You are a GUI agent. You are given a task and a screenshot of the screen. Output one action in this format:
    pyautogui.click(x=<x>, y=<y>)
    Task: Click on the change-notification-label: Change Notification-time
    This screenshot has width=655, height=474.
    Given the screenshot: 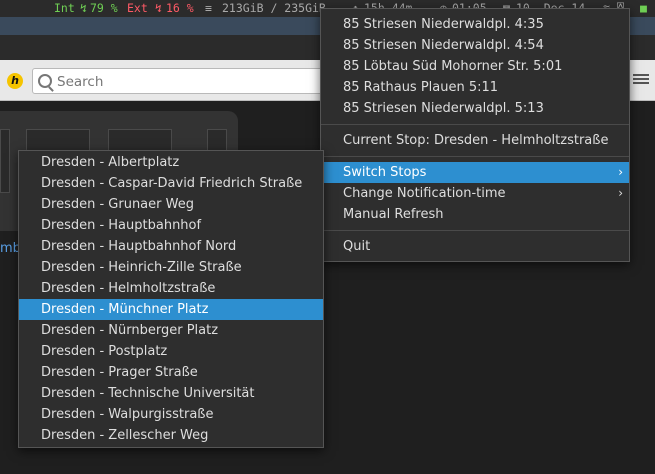 What is the action you would take?
    pyautogui.click(x=424, y=193)
    